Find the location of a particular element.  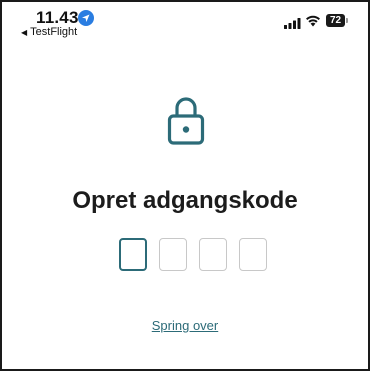

back-app-label: TestFlight is located at coordinates (54, 32).